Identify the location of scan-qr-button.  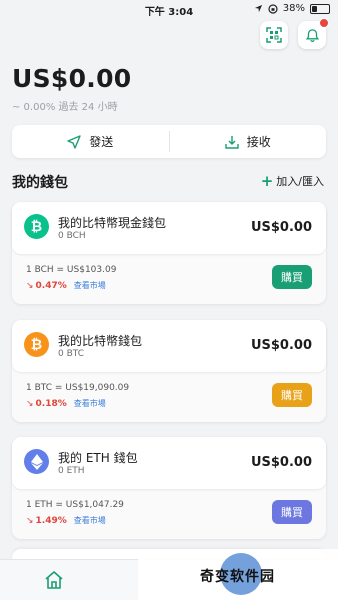
(274, 35).